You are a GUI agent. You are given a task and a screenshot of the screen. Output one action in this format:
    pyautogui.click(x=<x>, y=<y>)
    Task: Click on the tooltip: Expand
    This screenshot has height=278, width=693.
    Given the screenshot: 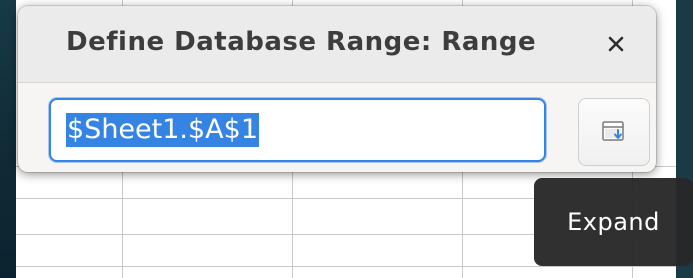 What is the action you would take?
    pyautogui.click(x=613, y=222)
    